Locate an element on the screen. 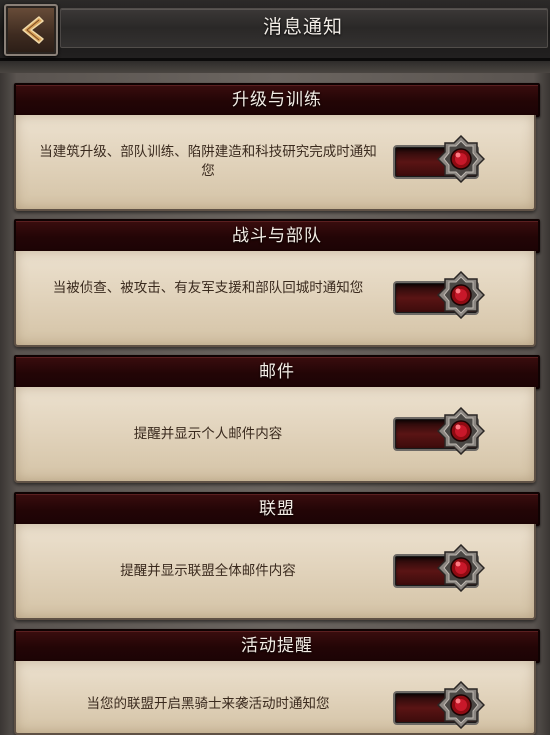 The width and height of the screenshot is (550, 735). section-header: 升级与训练 is located at coordinates (277, 100).